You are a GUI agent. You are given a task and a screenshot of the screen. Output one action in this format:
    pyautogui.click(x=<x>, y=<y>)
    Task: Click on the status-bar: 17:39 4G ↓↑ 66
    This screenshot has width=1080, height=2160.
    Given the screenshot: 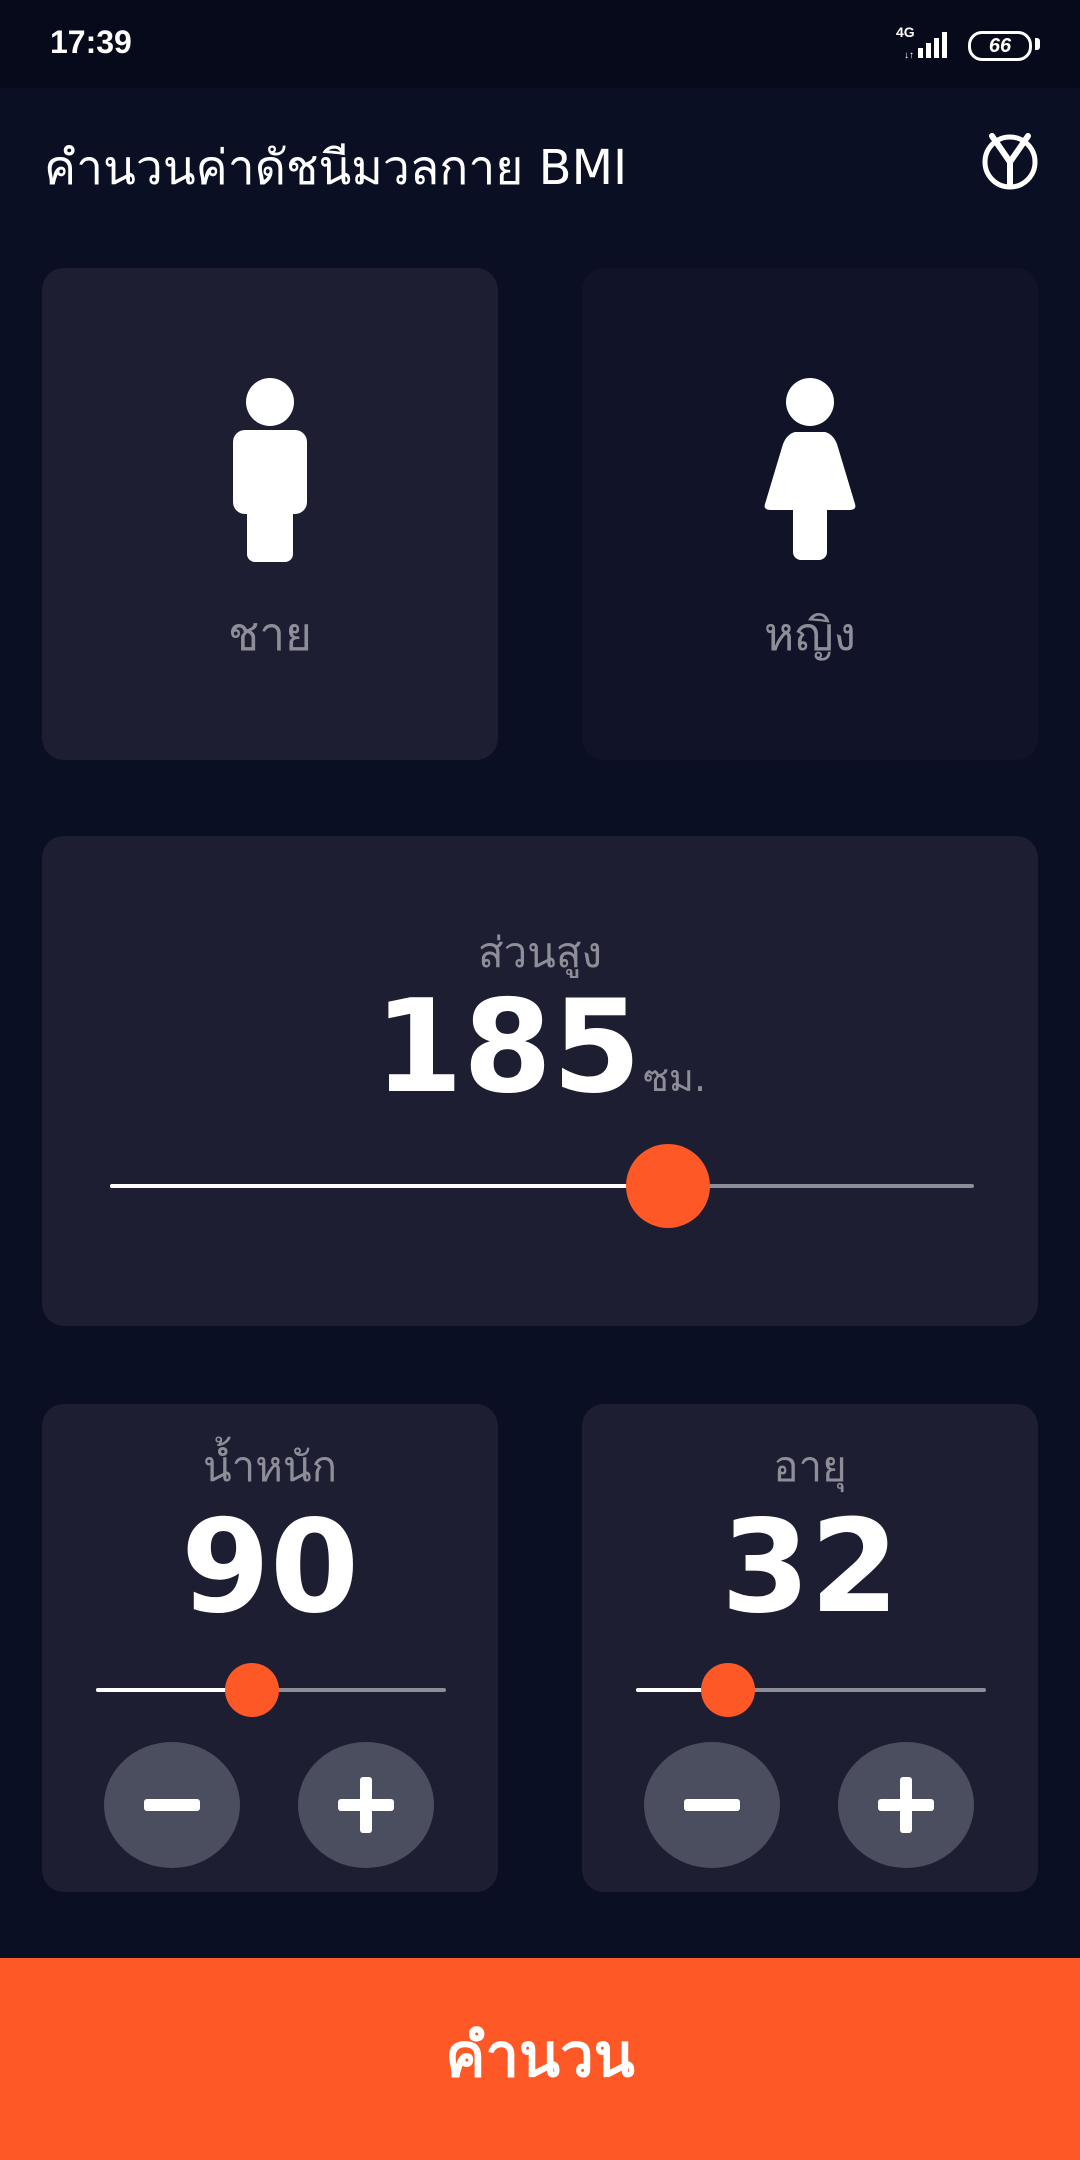 What is the action you would take?
    pyautogui.click(x=540, y=44)
    